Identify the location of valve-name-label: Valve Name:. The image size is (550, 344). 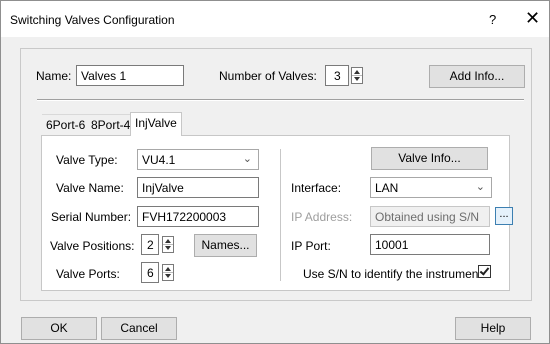
(90, 188).